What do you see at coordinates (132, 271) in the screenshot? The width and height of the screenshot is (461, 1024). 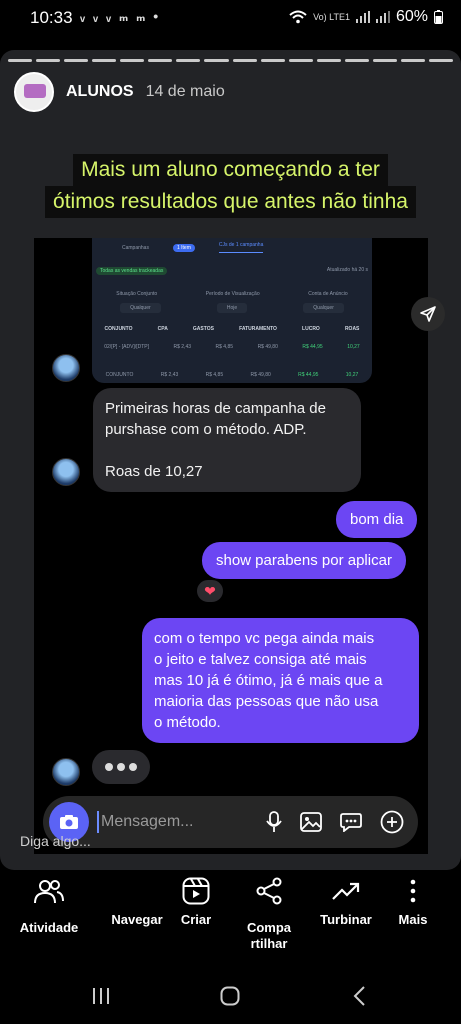 I see `dash-pill: Todas as vendas trackeadas` at bounding box center [132, 271].